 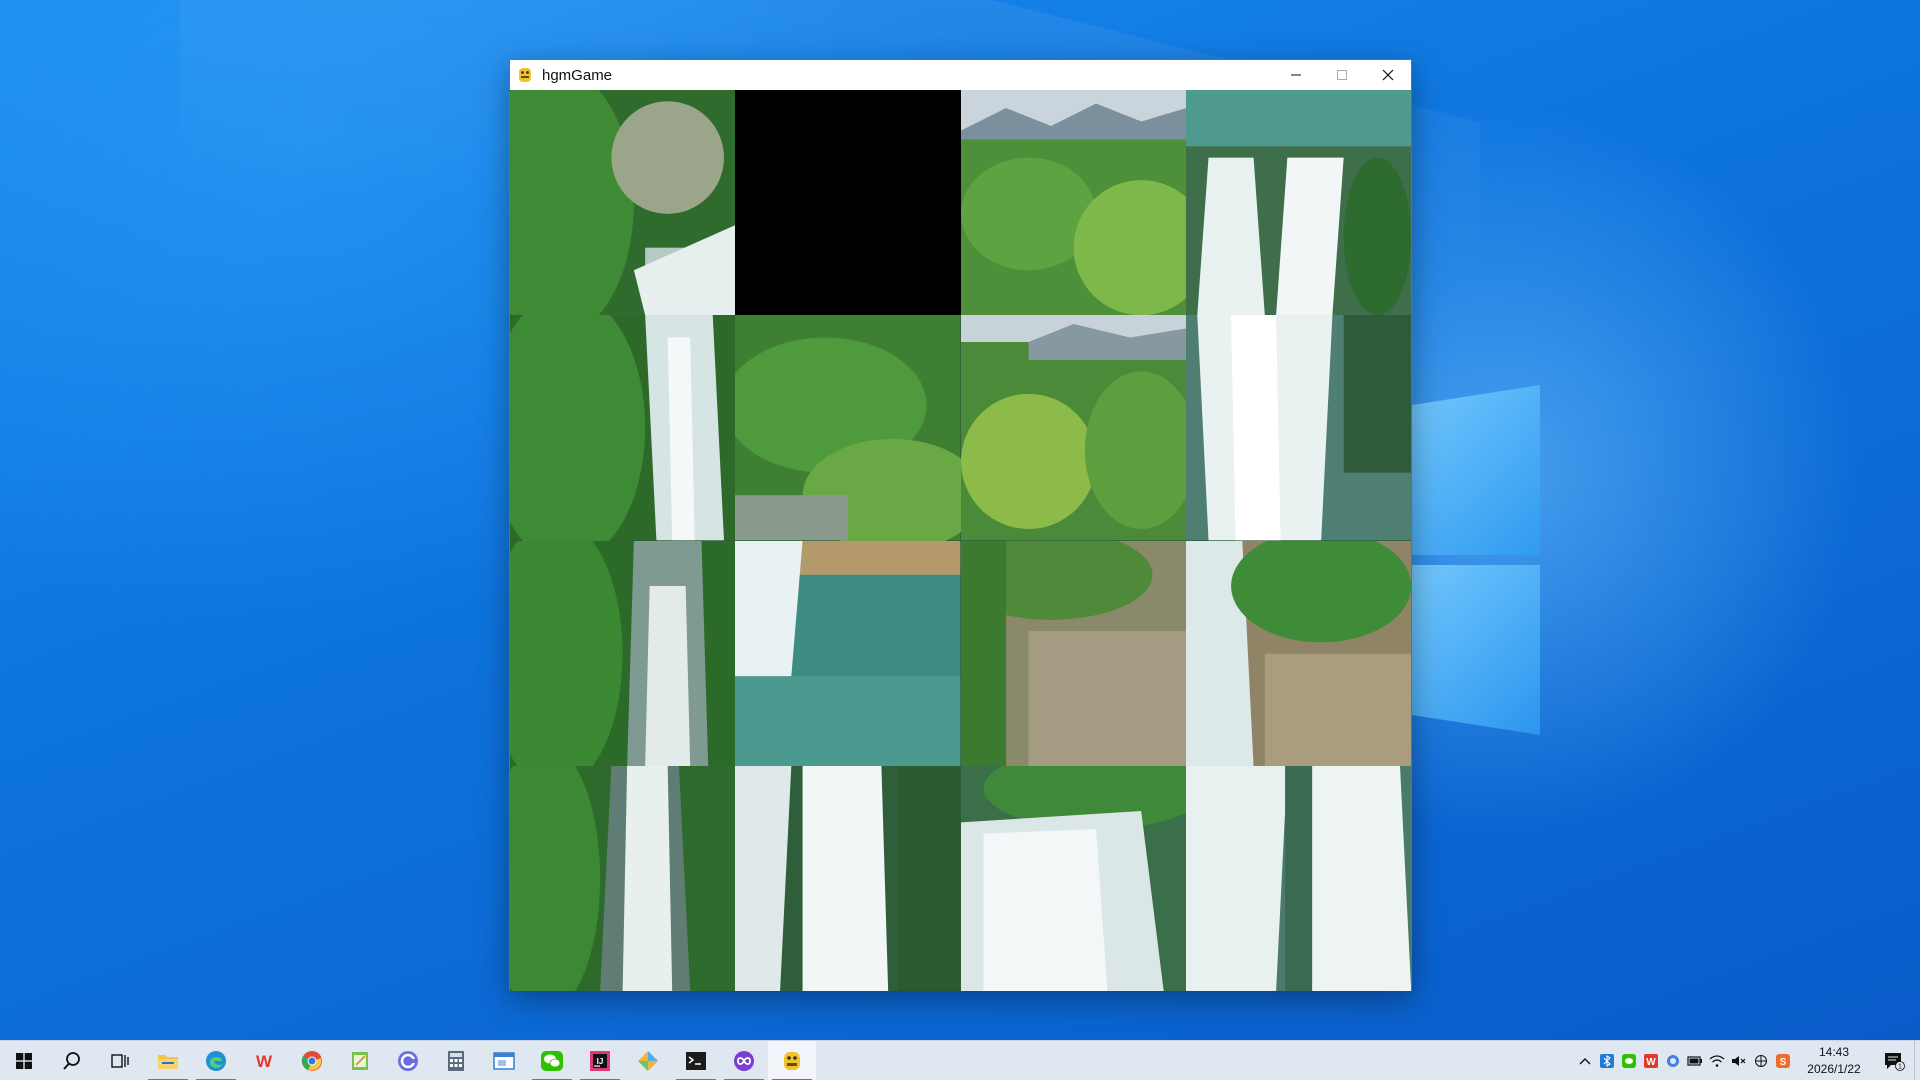 What do you see at coordinates (1673, 1060) in the screenshot?
I see `circle-tray-icon` at bounding box center [1673, 1060].